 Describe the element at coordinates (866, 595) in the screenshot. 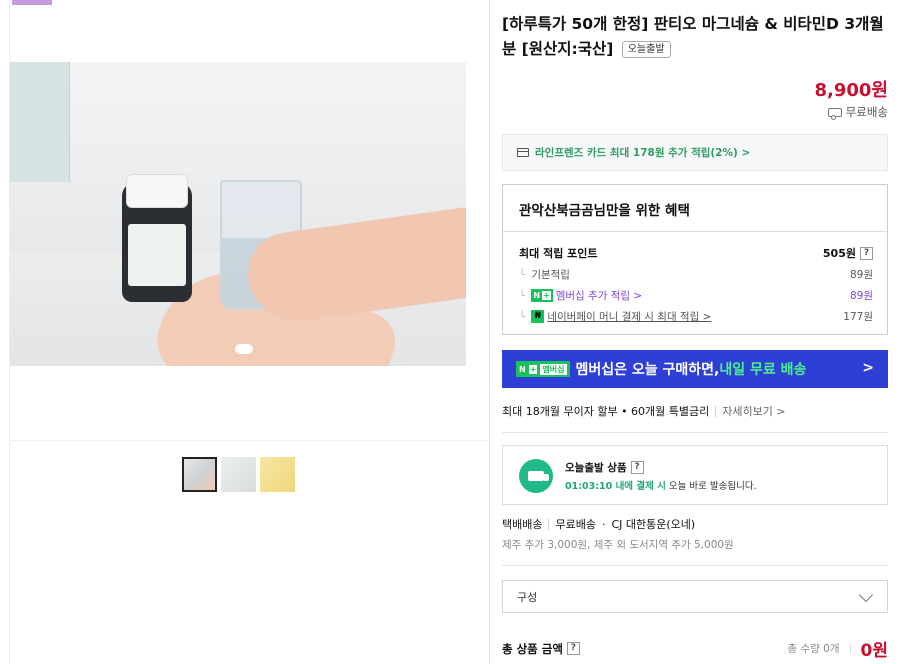

I see `chevron-down-icon` at that location.